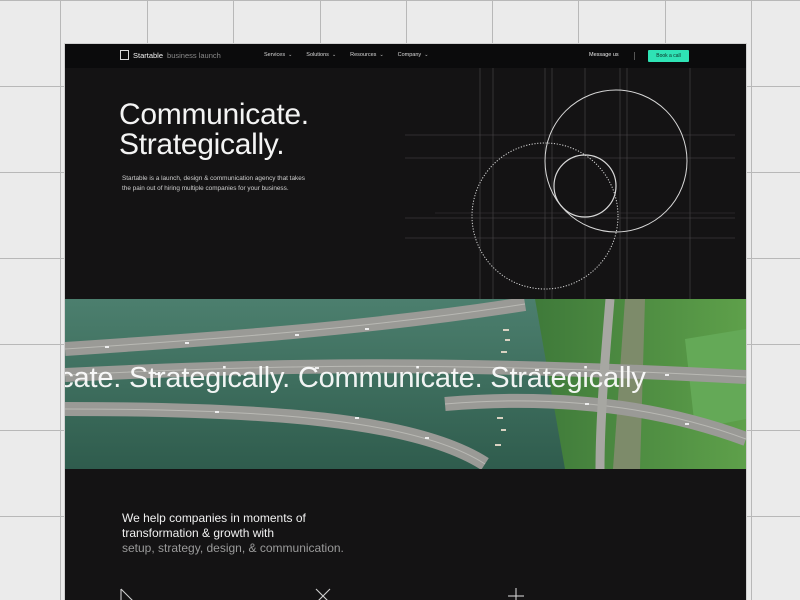  Describe the element at coordinates (214, 518) in the screenshot. I see `intro-line-1: We help companies in moments of` at that location.